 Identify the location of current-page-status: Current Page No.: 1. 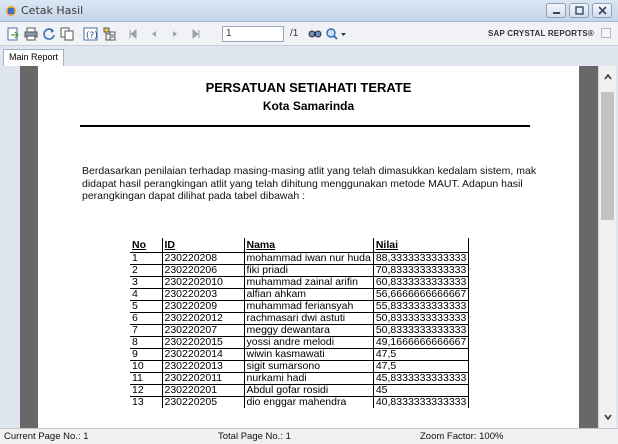
(46, 436).